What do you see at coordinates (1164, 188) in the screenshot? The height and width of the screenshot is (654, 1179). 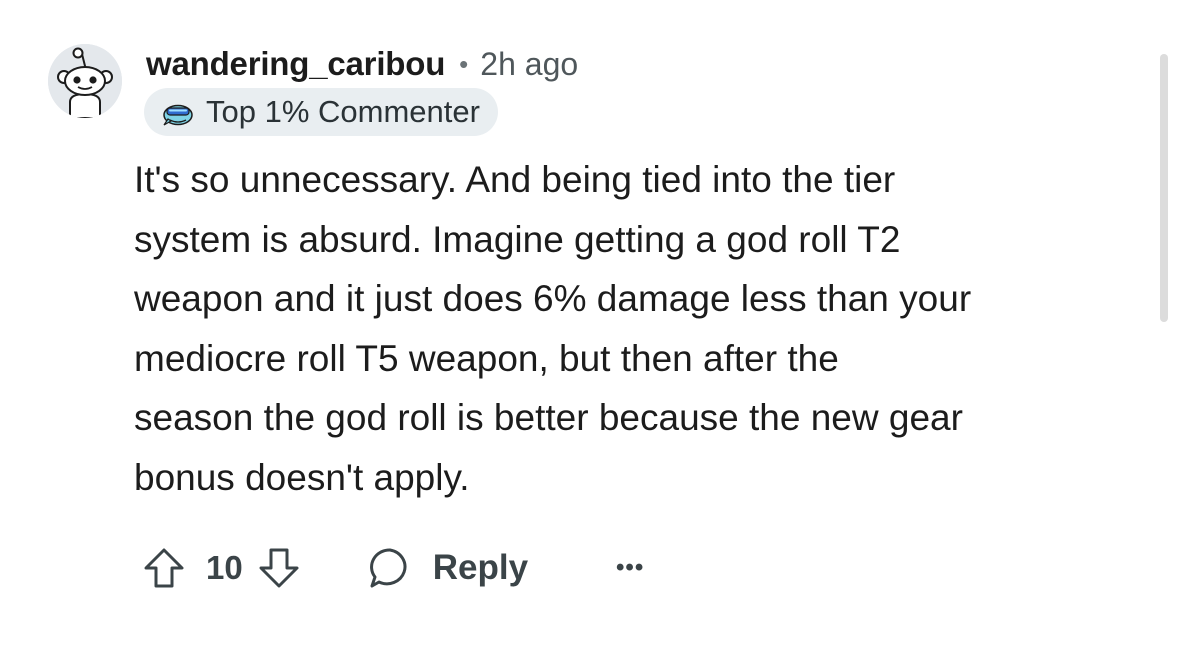 I see `scrollbar` at bounding box center [1164, 188].